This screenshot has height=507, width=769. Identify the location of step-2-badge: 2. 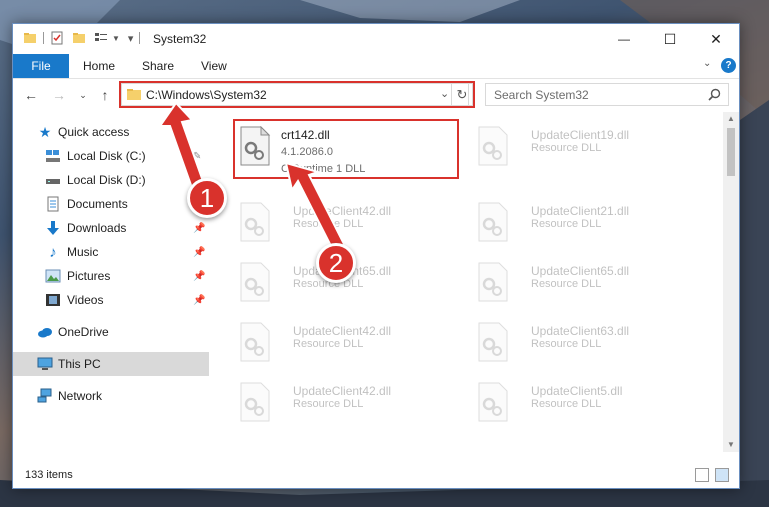
(336, 263).